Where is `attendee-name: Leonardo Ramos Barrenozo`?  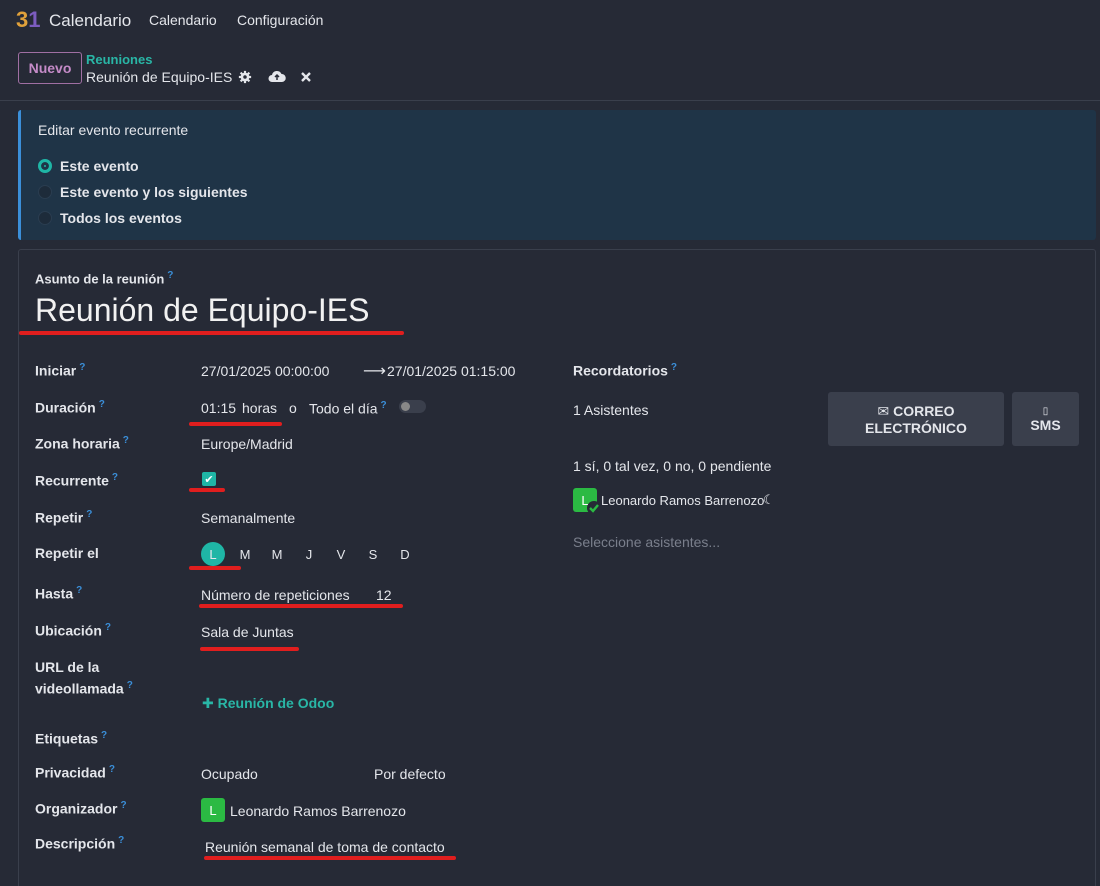 attendee-name: Leonardo Ramos Barrenozo is located at coordinates (682, 500).